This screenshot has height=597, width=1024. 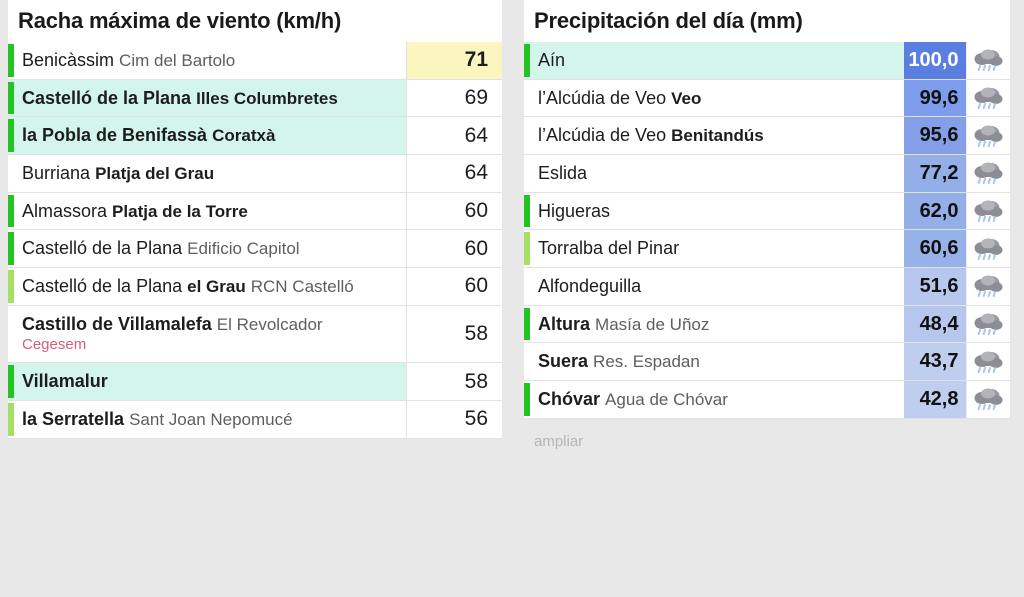 What do you see at coordinates (210, 136) in the screenshot?
I see `station-cell: la Pobla de Benifassà Coratxà` at bounding box center [210, 136].